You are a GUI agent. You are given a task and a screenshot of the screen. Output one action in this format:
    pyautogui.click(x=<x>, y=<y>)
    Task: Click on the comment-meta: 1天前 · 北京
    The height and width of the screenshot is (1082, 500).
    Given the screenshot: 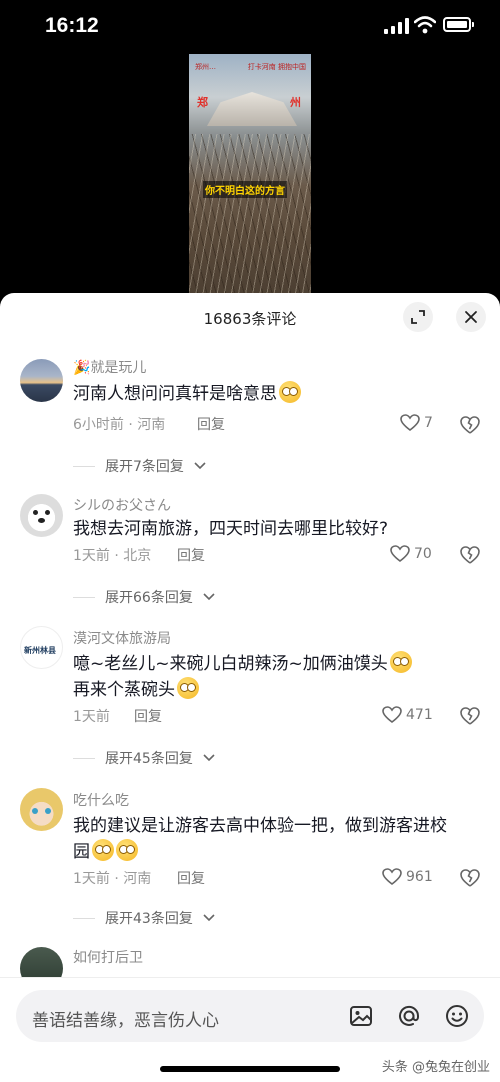 What is the action you would take?
    pyautogui.click(x=112, y=556)
    